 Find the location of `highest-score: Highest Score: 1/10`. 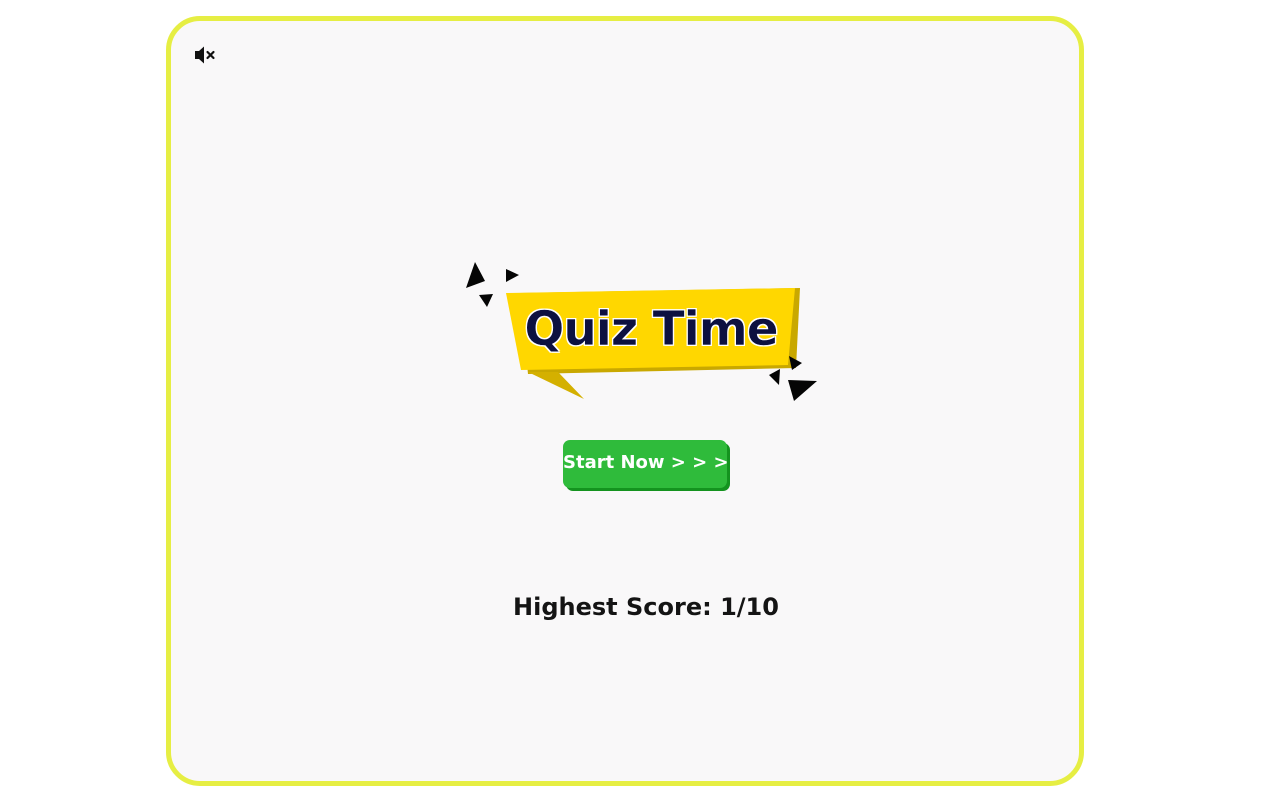

highest-score: Highest Score: 1/10 is located at coordinates (646, 607).